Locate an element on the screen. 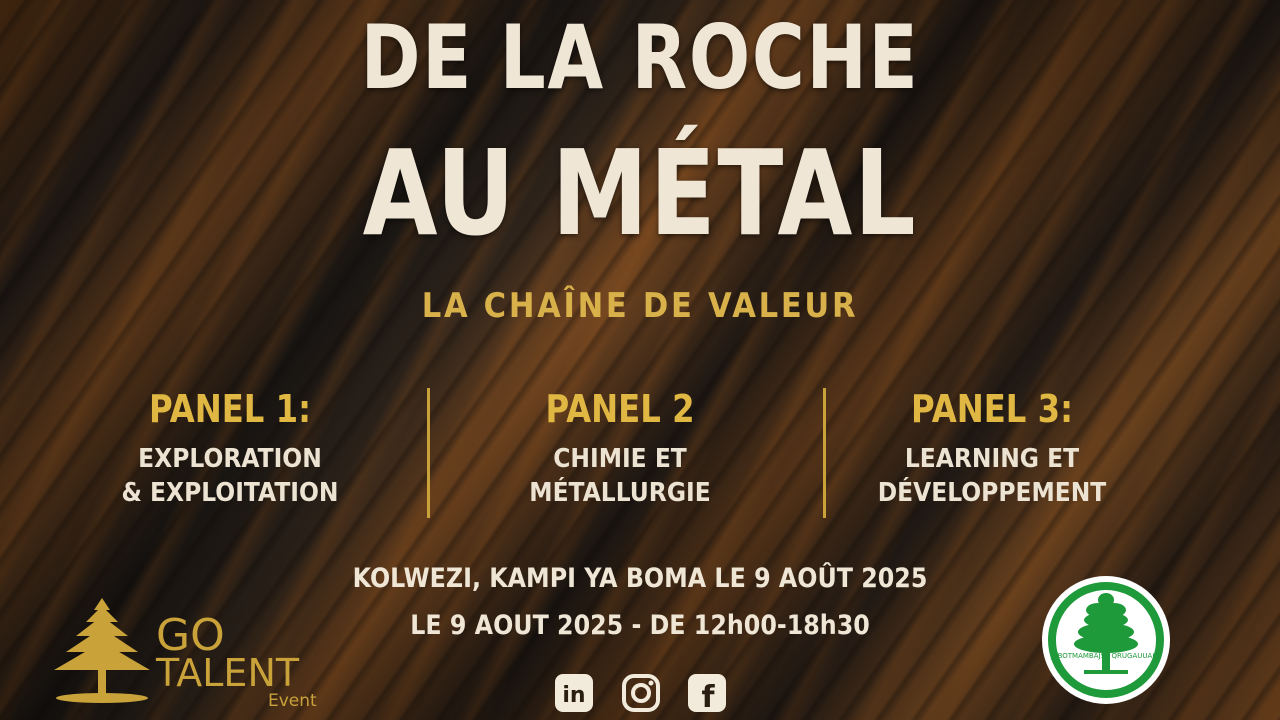  title-line-2: AU MÉTAL is located at coordinates (640, 193).